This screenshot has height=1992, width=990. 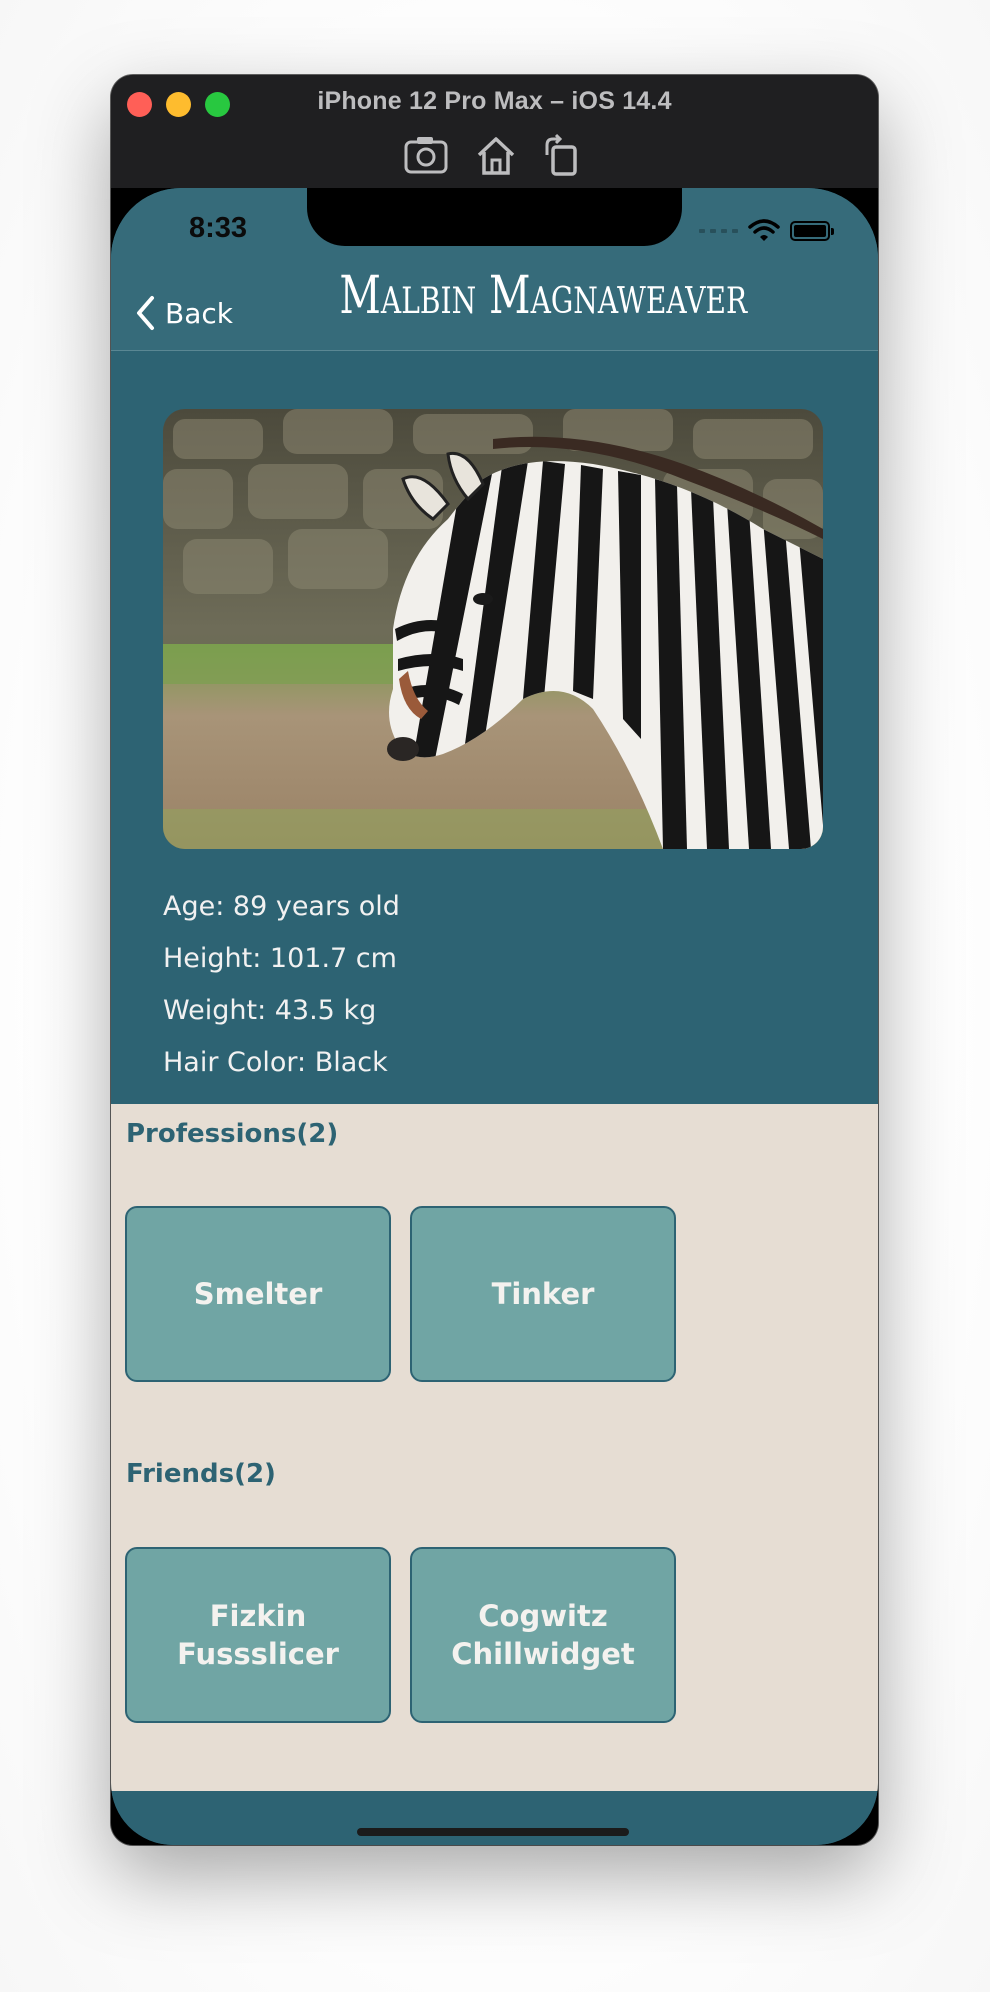 What do you see at coordinates (494, 217) in the screenshot?
I see `notch` at bounding box center [494, 217].